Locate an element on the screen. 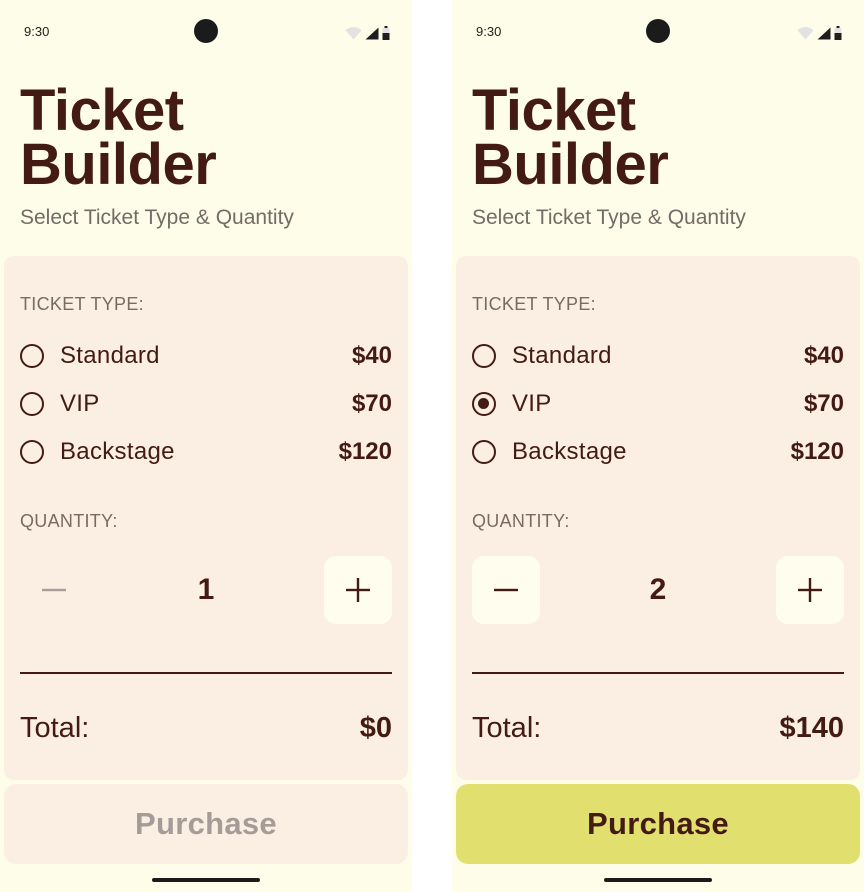  quantity-stepper: 2 is located at coordinates (658, 590).